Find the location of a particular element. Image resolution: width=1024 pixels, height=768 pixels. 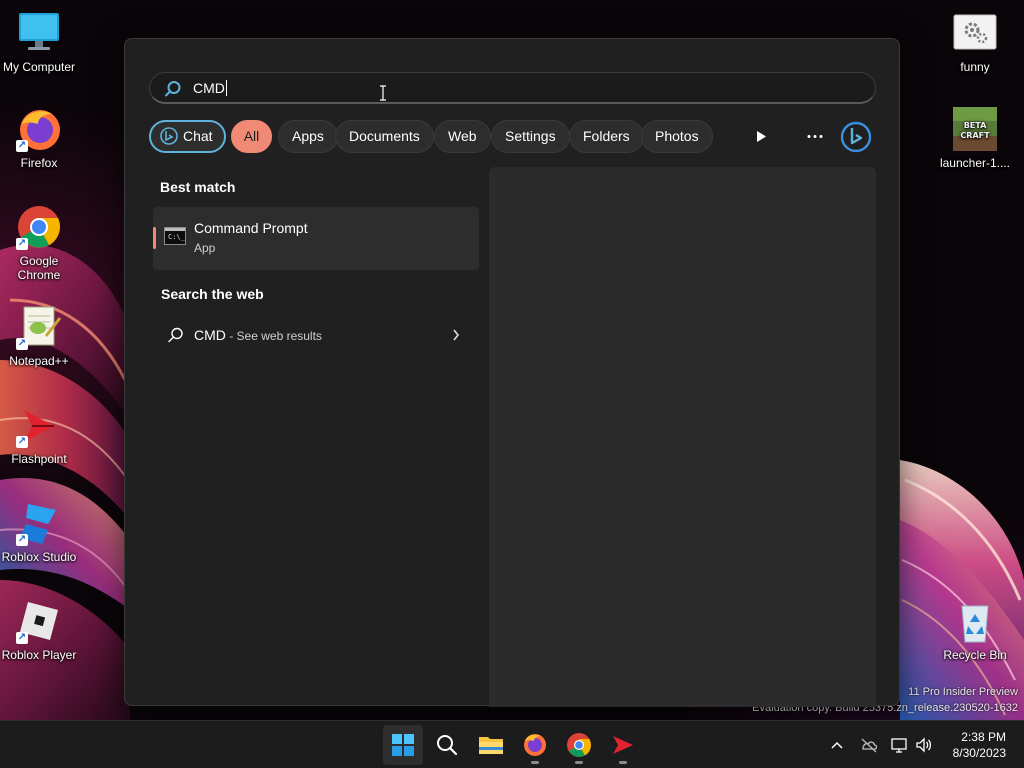

taskbar-firefox is located at coordinates (535, 745).